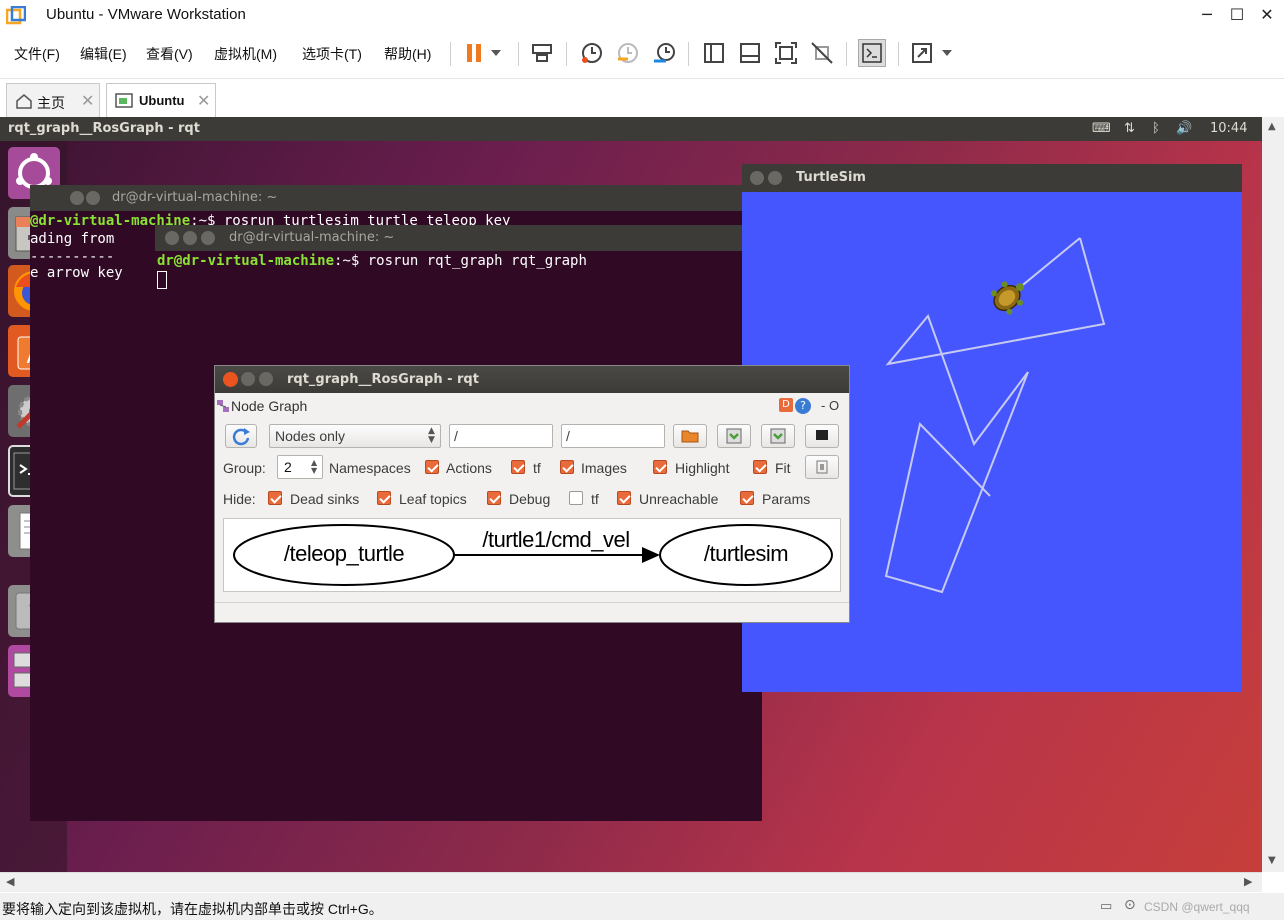 The image size is (1284, 920). I want to click on save-dot-button, so click(734, 436).